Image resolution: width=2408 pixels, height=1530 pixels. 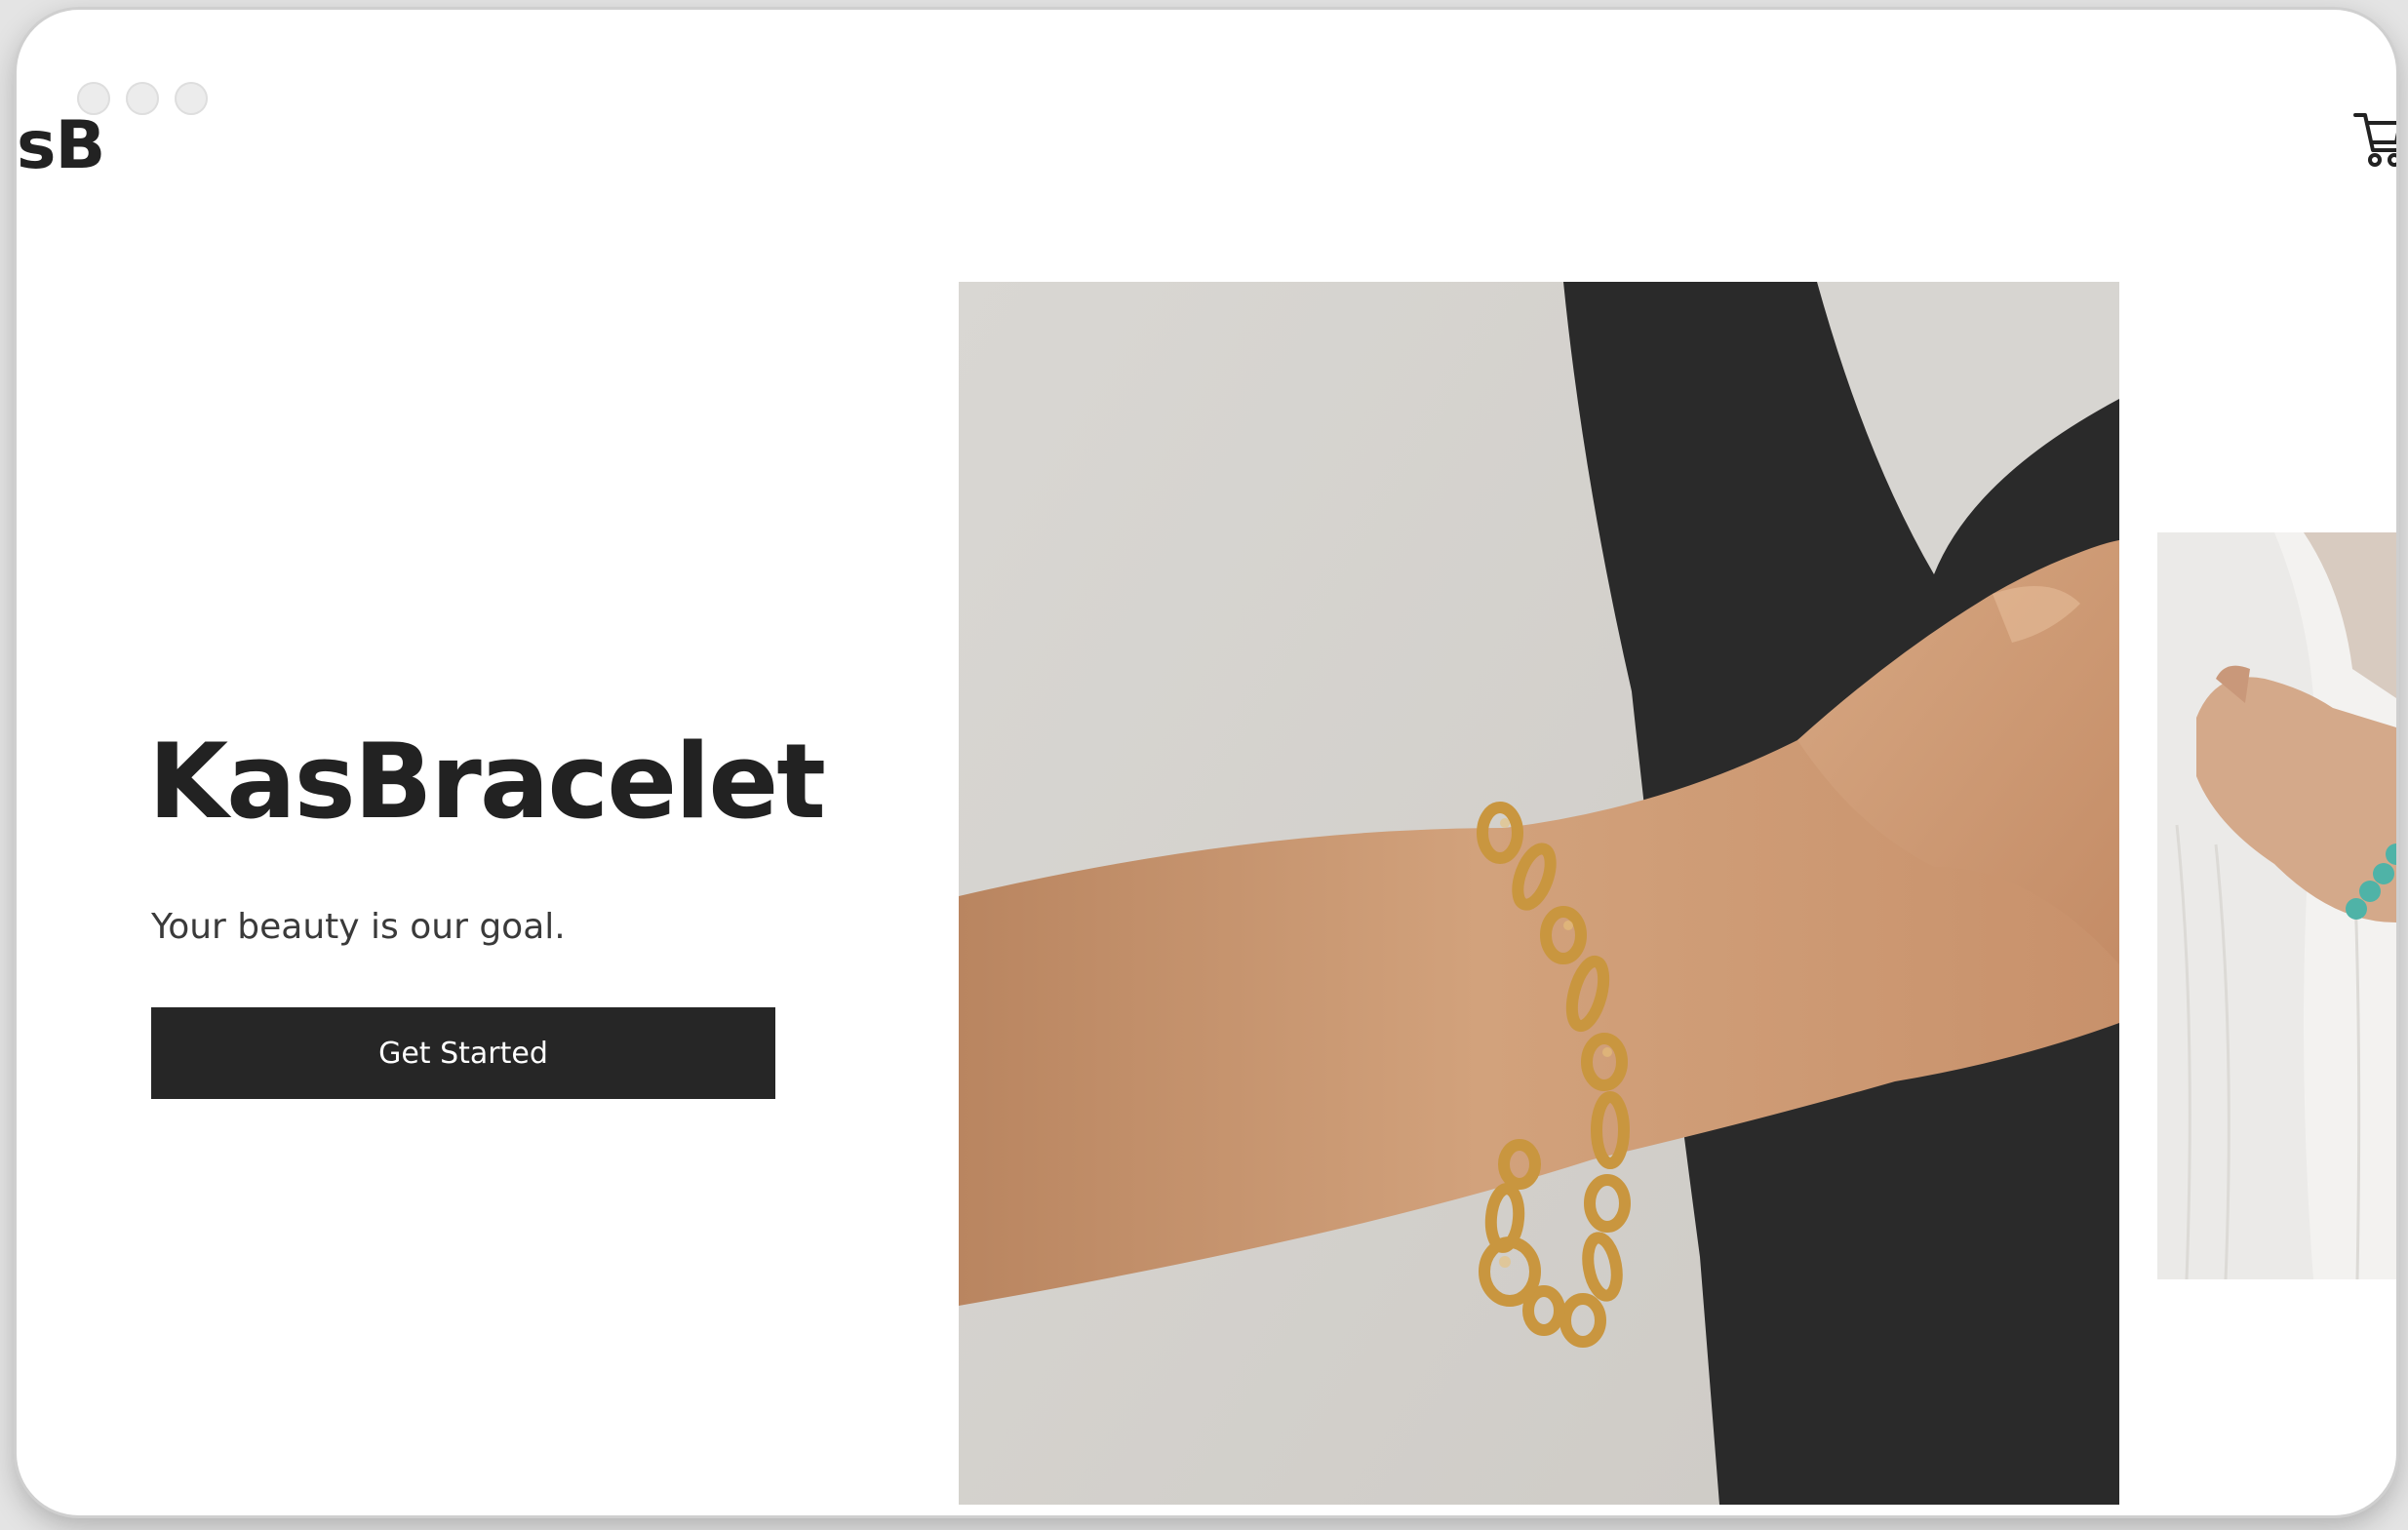 What do you see at coordinates (61, 145) in the screenshot?
I see `site-logo: sB` at bounding box center [61, 145].